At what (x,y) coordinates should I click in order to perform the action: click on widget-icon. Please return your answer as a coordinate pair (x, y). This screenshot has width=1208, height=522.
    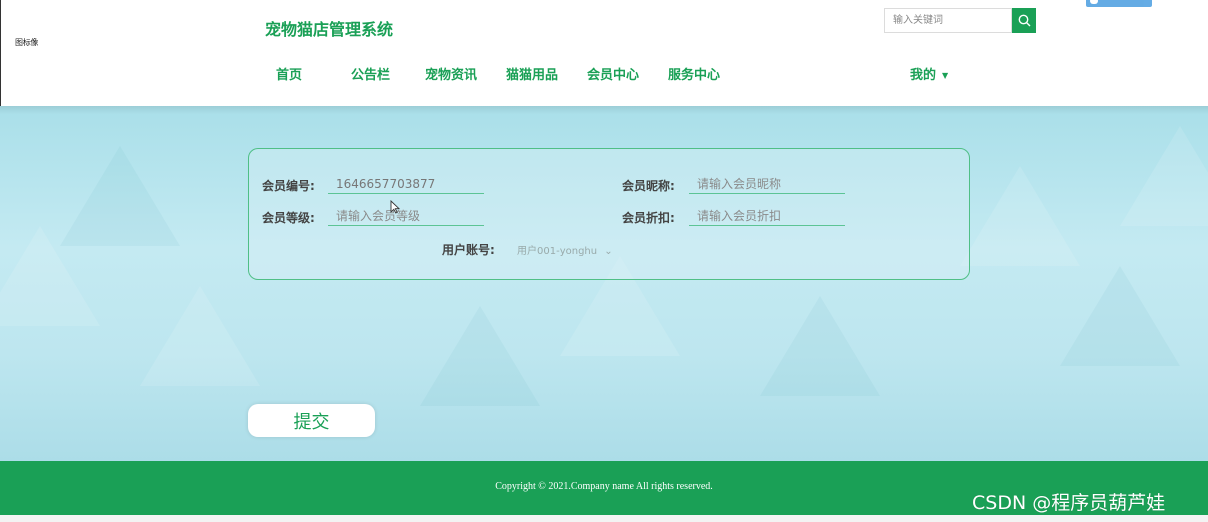
    Looking at the image, I should click on (1094, 2).